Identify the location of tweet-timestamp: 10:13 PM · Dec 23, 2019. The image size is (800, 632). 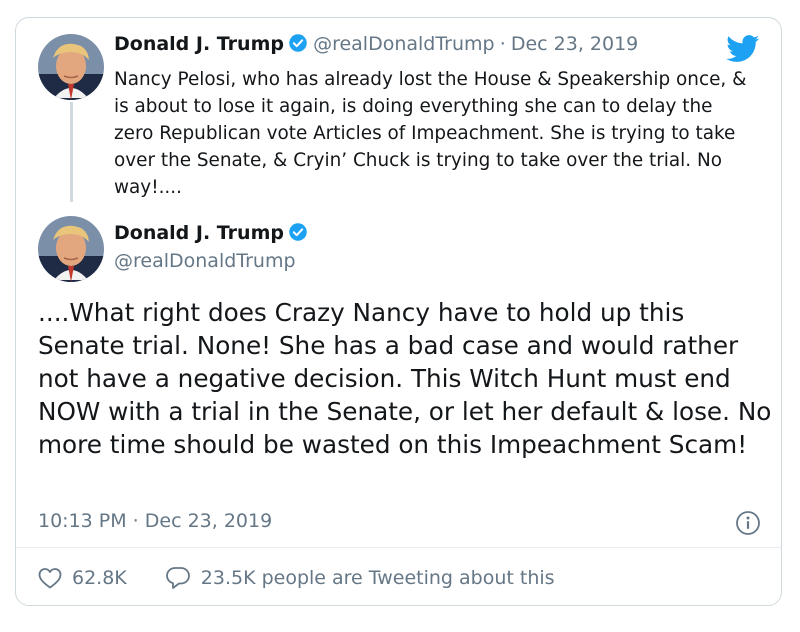
(155, 521).